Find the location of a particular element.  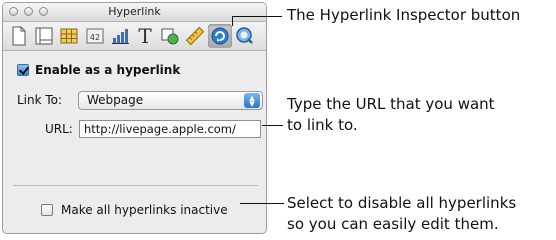

make-hyperlinks-inactive-label: Make all hyperlinks inactive is located at coordinates (144, 210).